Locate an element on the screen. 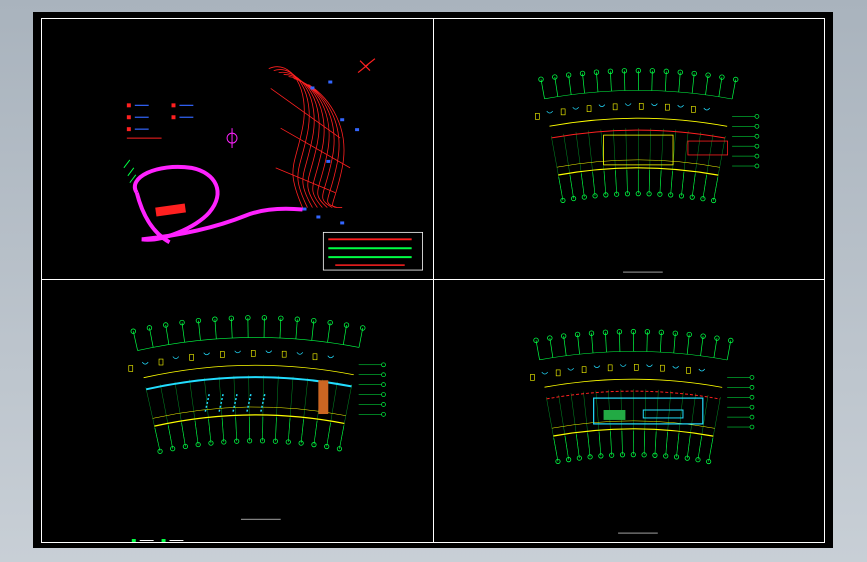  site-plan-drawing is located at coordinates (273, 164).